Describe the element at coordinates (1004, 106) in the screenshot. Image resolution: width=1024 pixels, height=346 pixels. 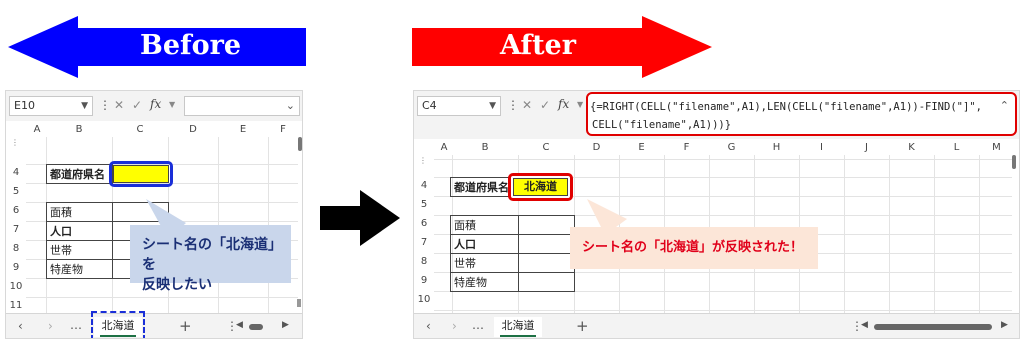
I see `collapse-formula-icon: ⌃` at that location.